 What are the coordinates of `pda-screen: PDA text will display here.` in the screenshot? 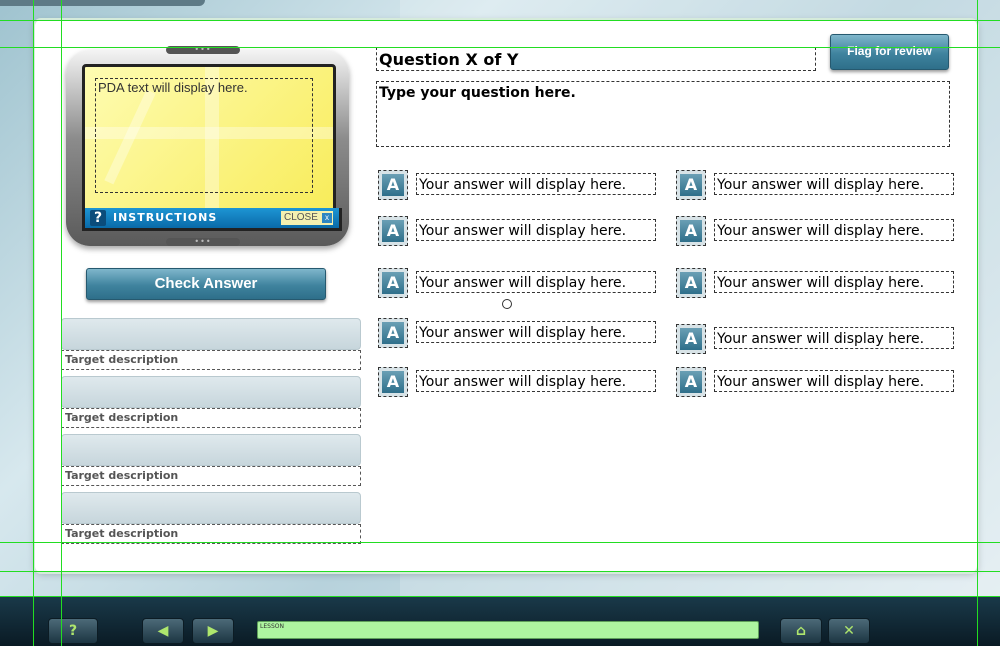 It's located at (209, 139).